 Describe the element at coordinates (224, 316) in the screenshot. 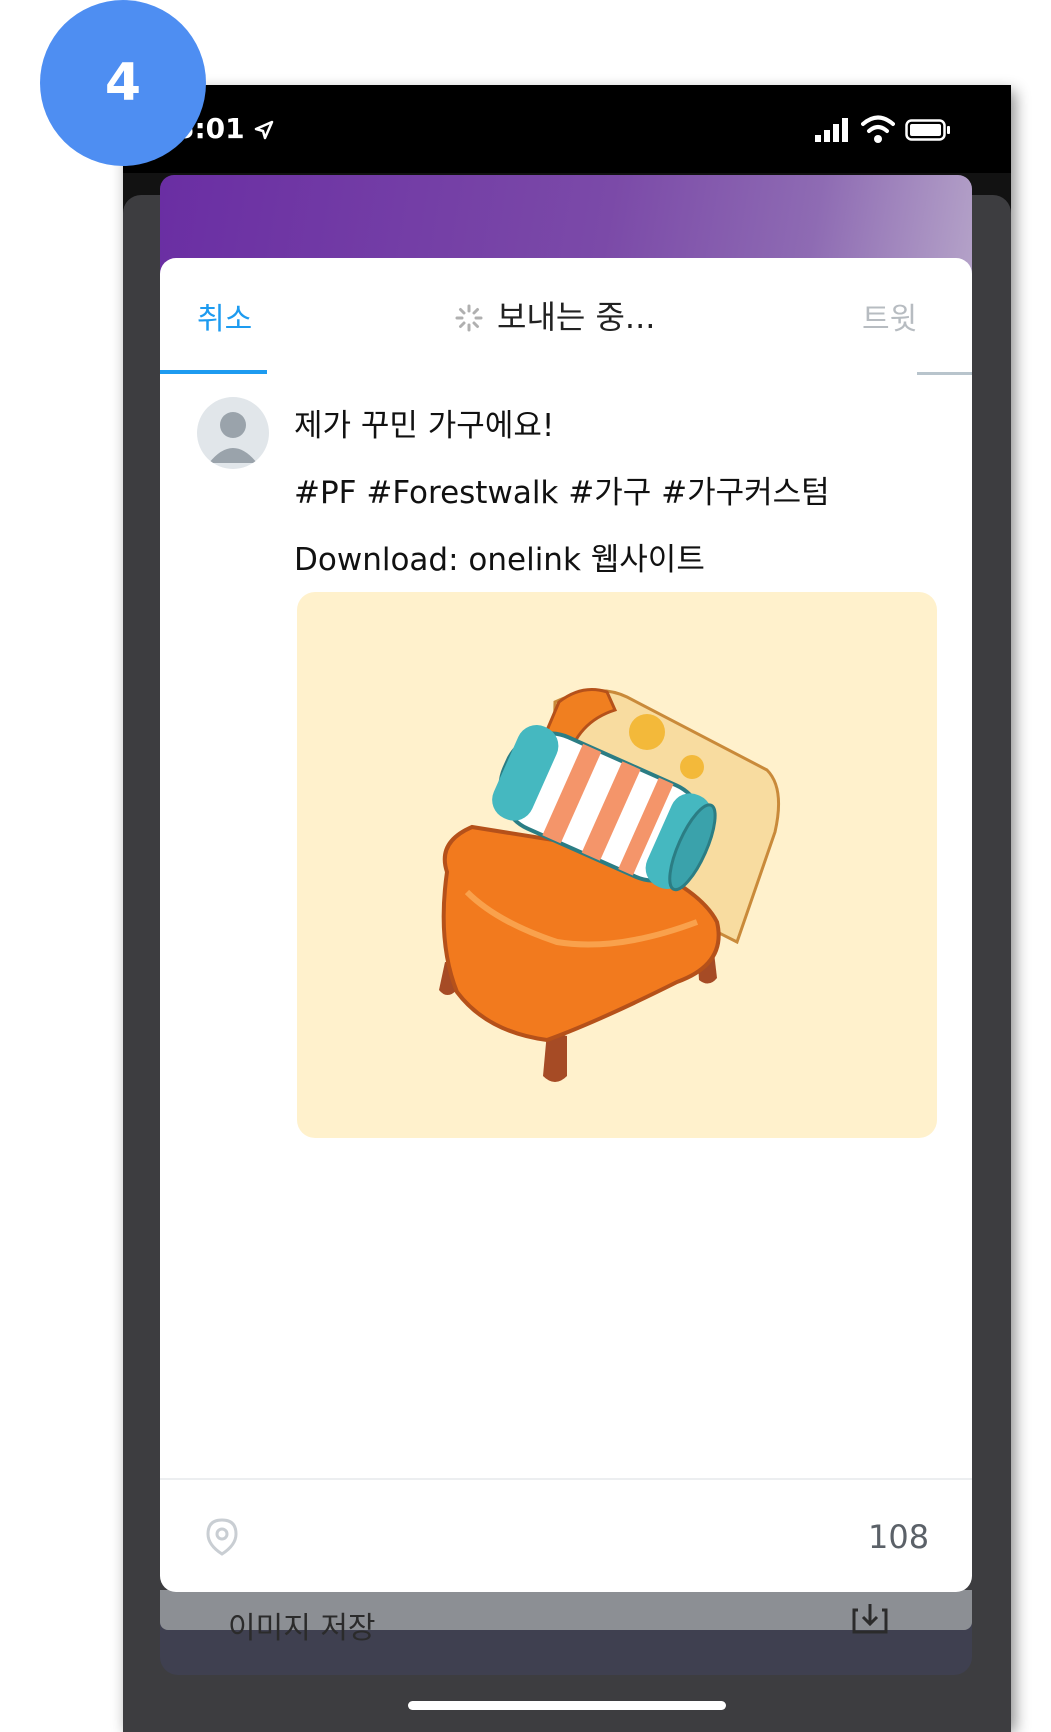

I see `cancel-button: 취소` at that location.